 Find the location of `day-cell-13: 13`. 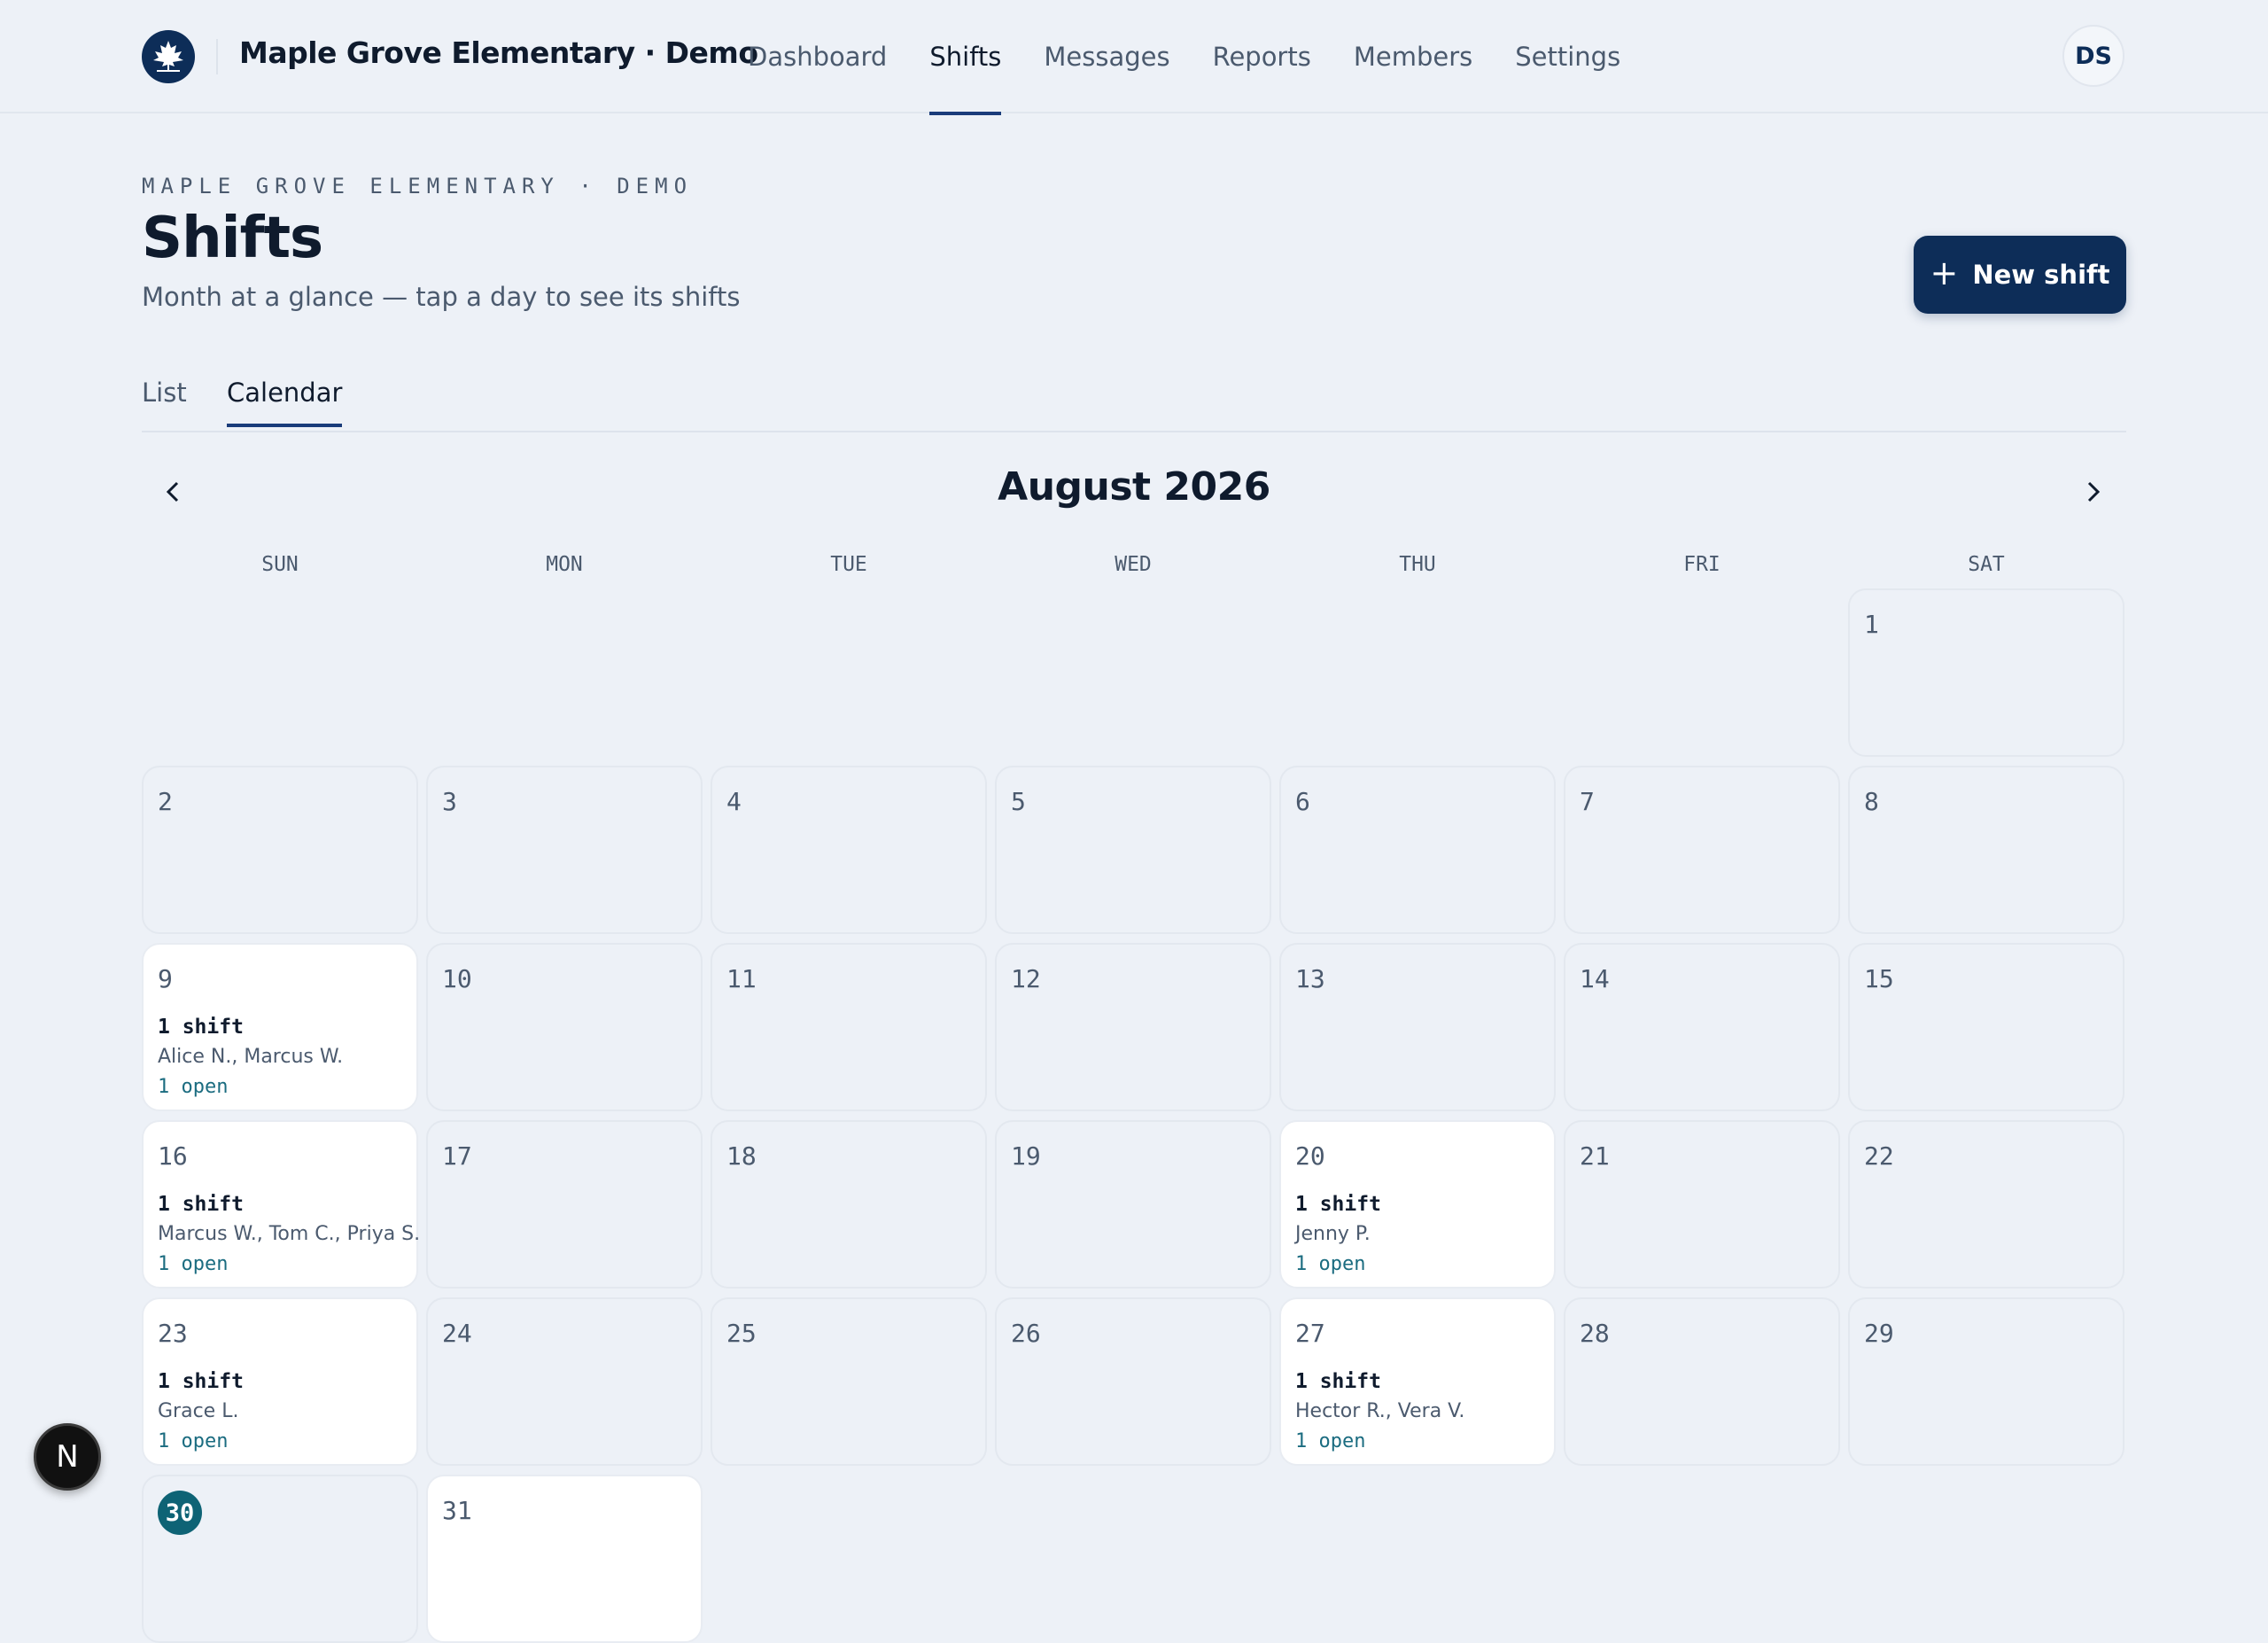

day-cell-13: 13 is located at coordinates (1417, 1027).